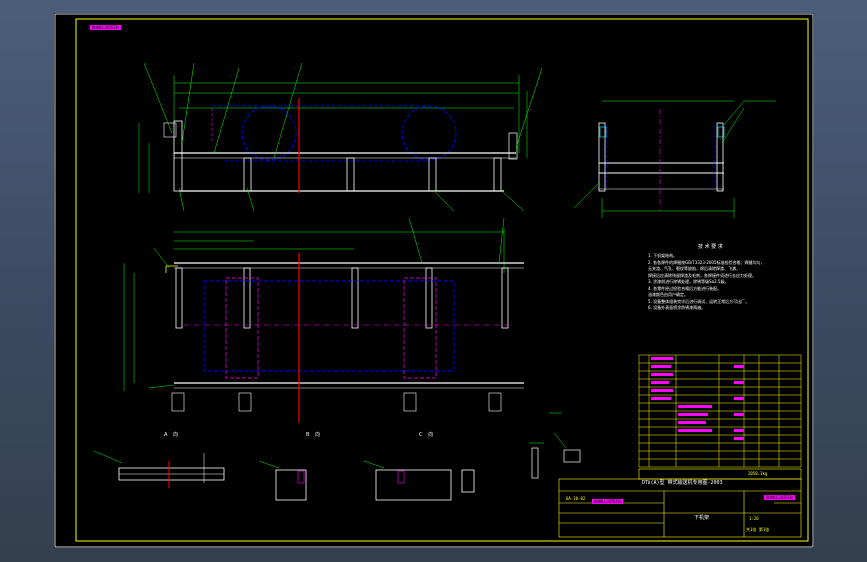 Image resolution: width=867 pixels, height=562 pixels. Describe the element at coordinates (677, 307) in the screenshot. I see `tech-req-line: 6. 设备外表面喷涂防锈漆两遍。` at that location.